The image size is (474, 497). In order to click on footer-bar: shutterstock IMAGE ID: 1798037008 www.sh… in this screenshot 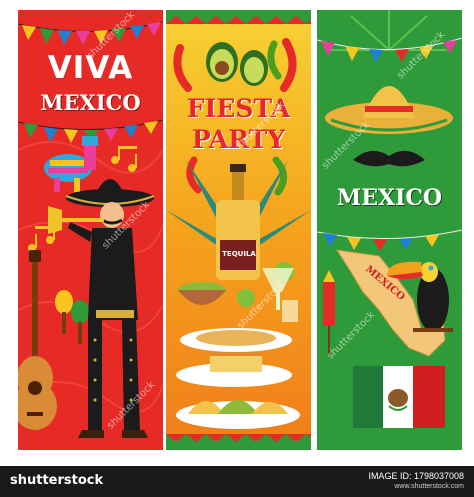, I will do `click(237, 481)`.